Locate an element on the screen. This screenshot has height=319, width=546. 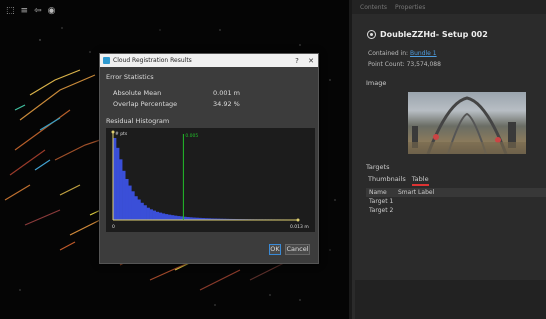
point-count-label: Point Count: is located at coordinates (386, 64).